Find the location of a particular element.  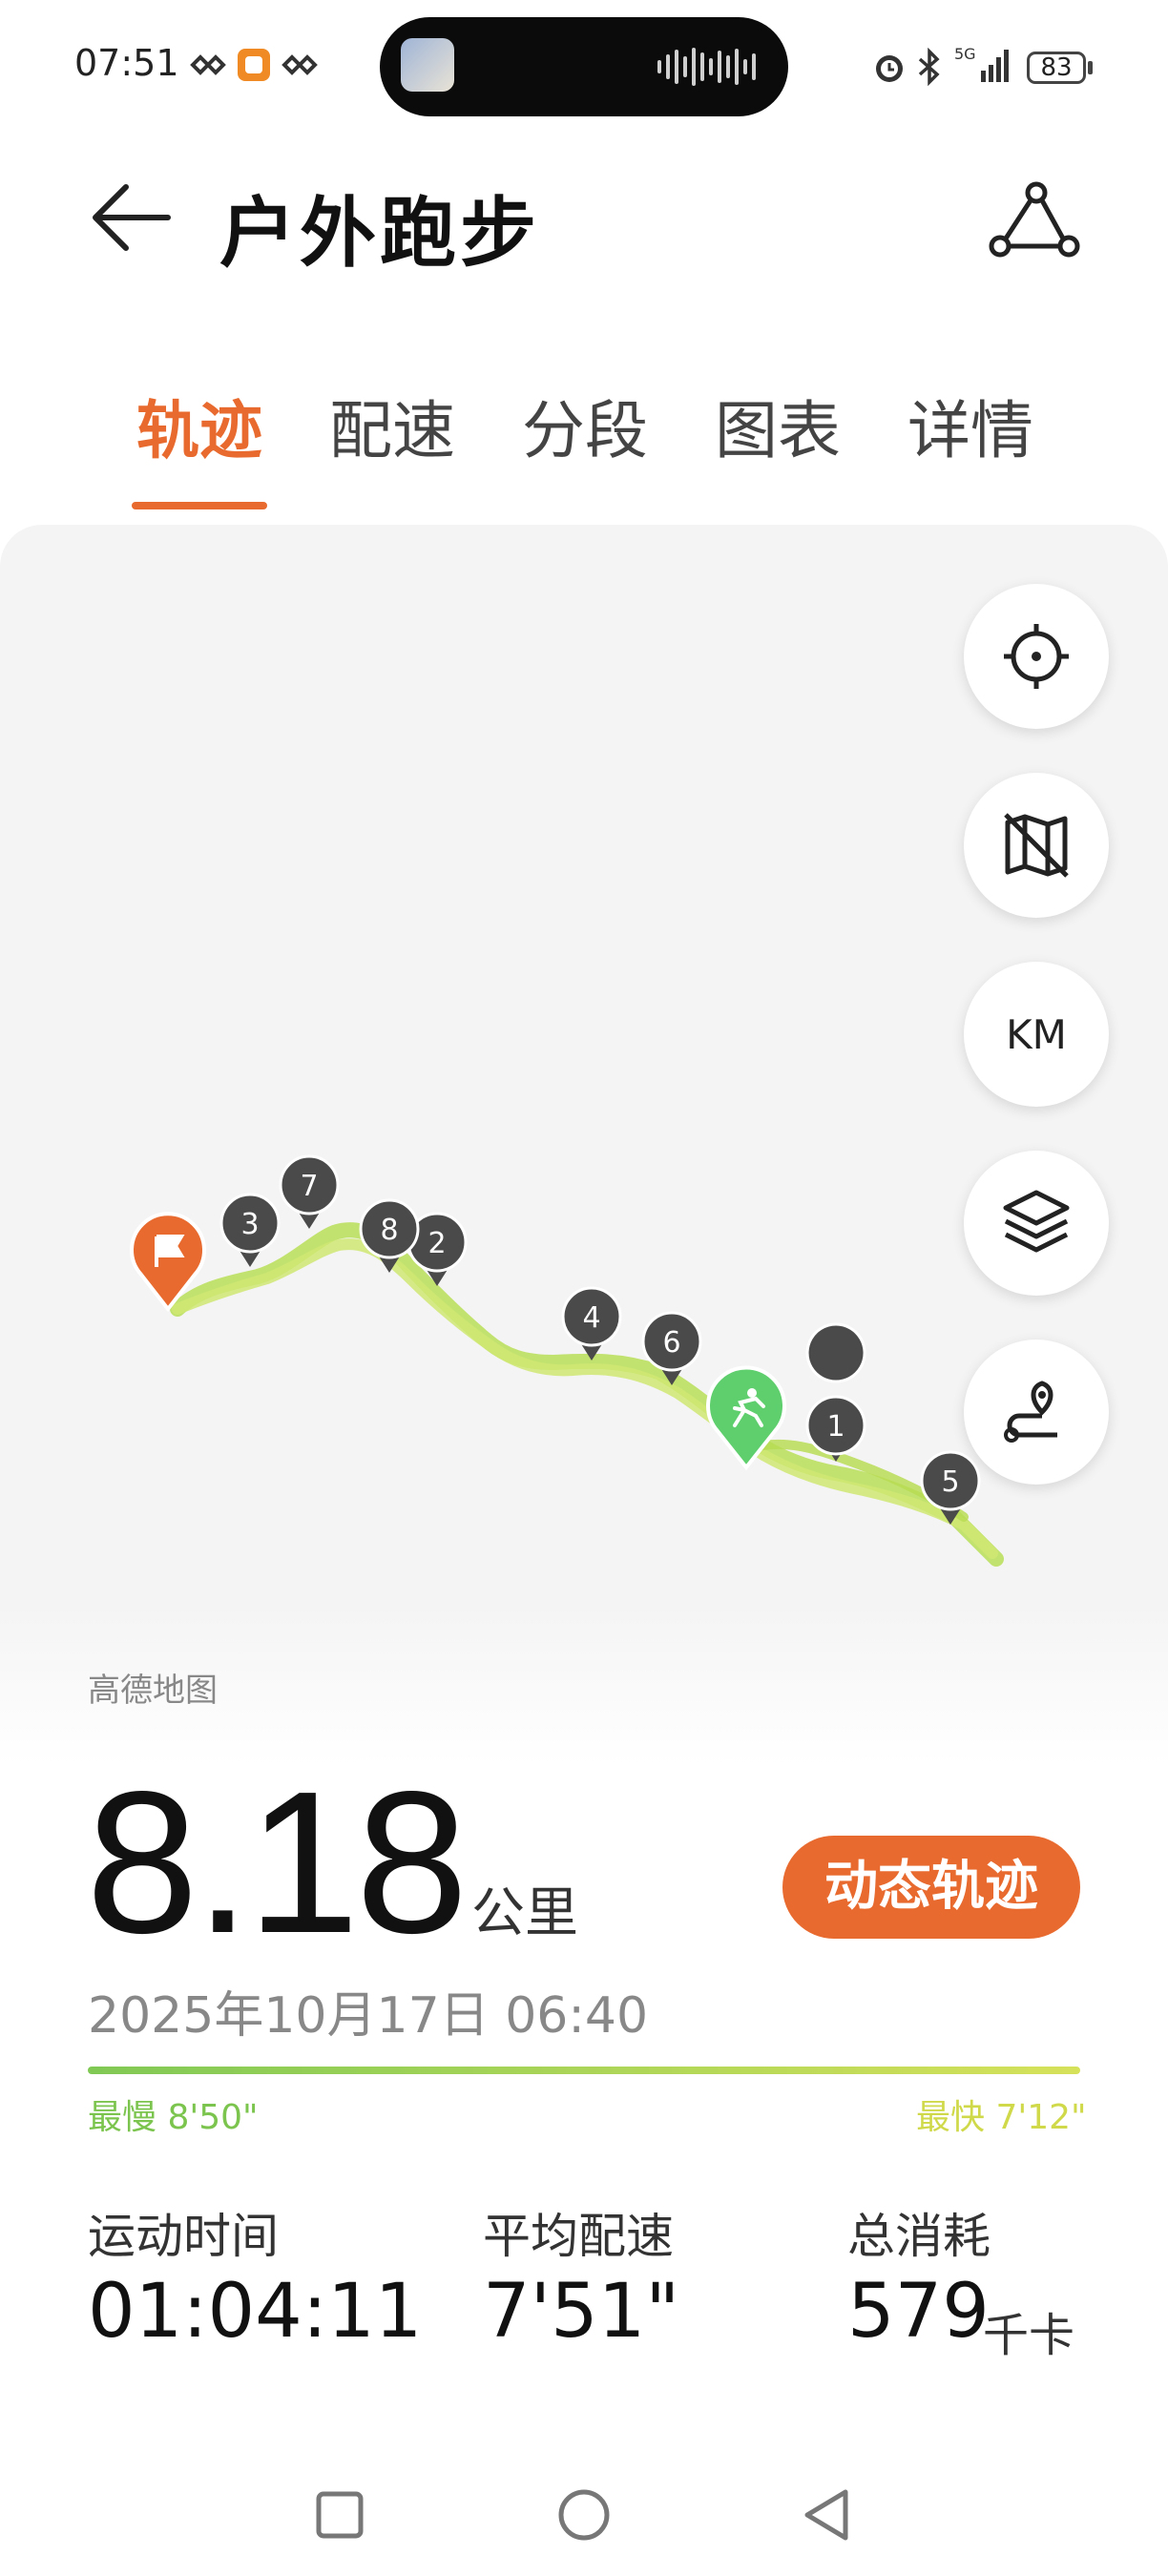

tab-active-indicator is located at coordinates (199, 505).